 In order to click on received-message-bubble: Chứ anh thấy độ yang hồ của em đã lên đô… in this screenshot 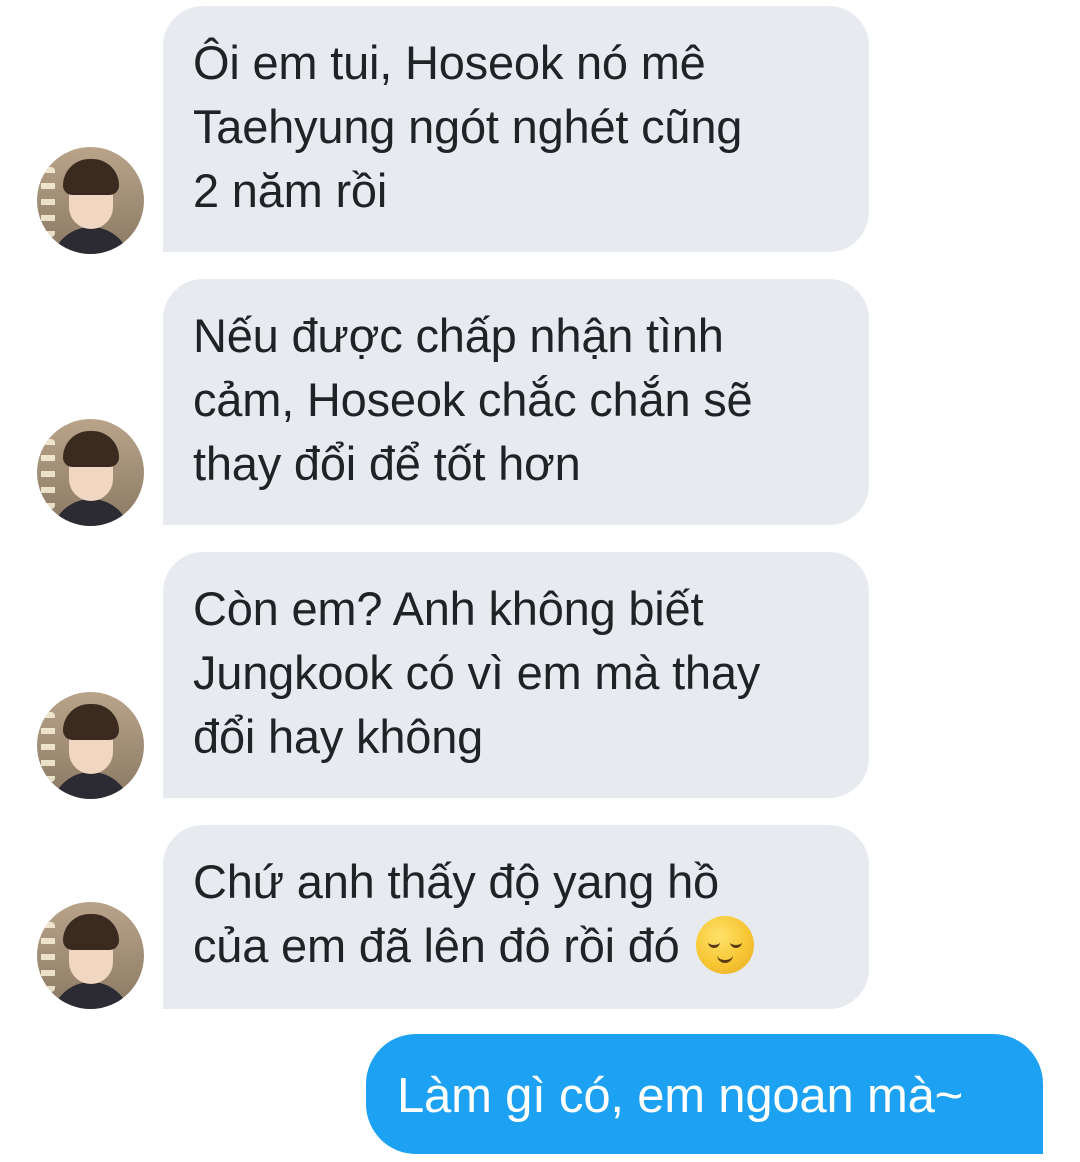, I will do `click(516, 917)`.